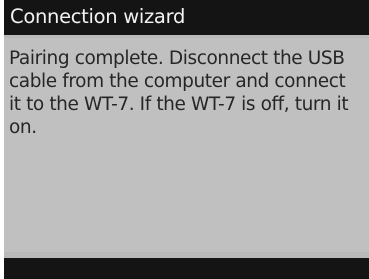 This screenshot has height=279, width=369. I want to click on page-title: Connection wizard, so click(98, 16).